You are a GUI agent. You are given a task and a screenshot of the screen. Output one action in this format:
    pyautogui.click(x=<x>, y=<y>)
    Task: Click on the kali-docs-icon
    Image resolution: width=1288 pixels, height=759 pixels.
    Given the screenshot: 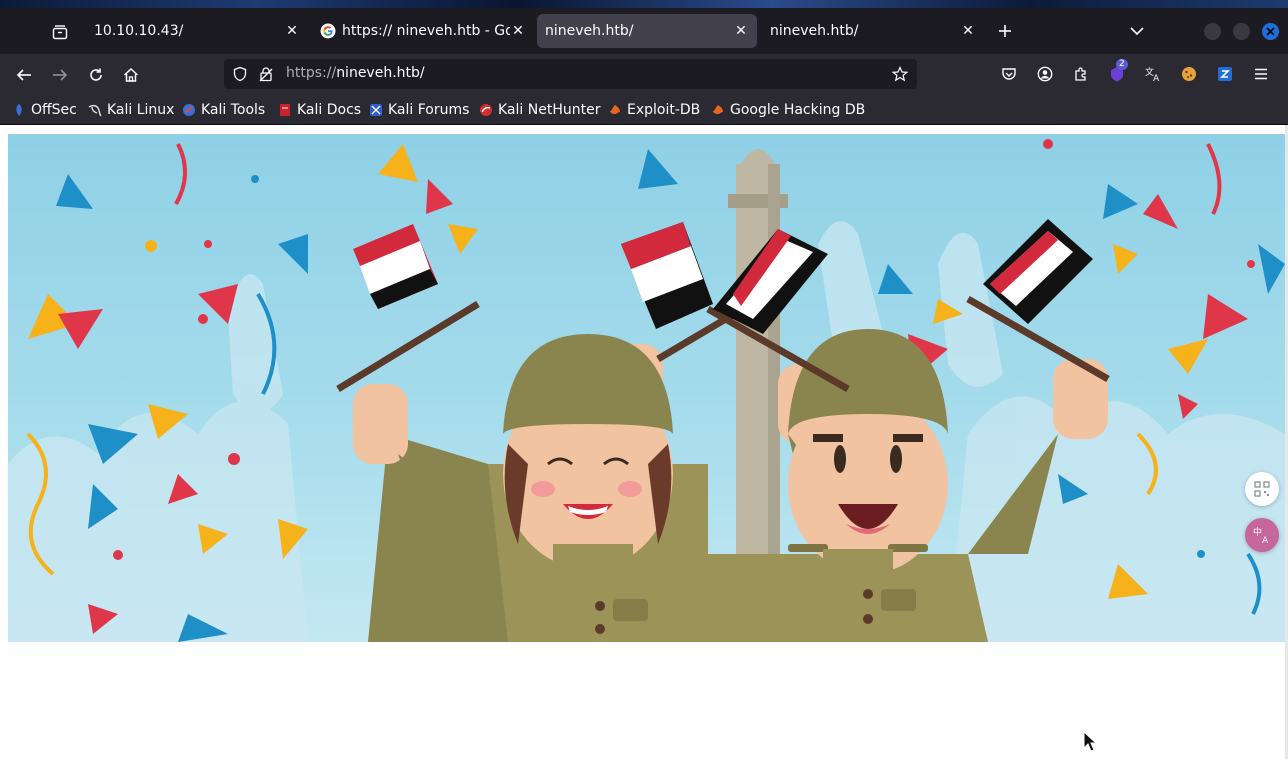 What is the action you would take?
    pyautogui.click(x=285, y=110)
    